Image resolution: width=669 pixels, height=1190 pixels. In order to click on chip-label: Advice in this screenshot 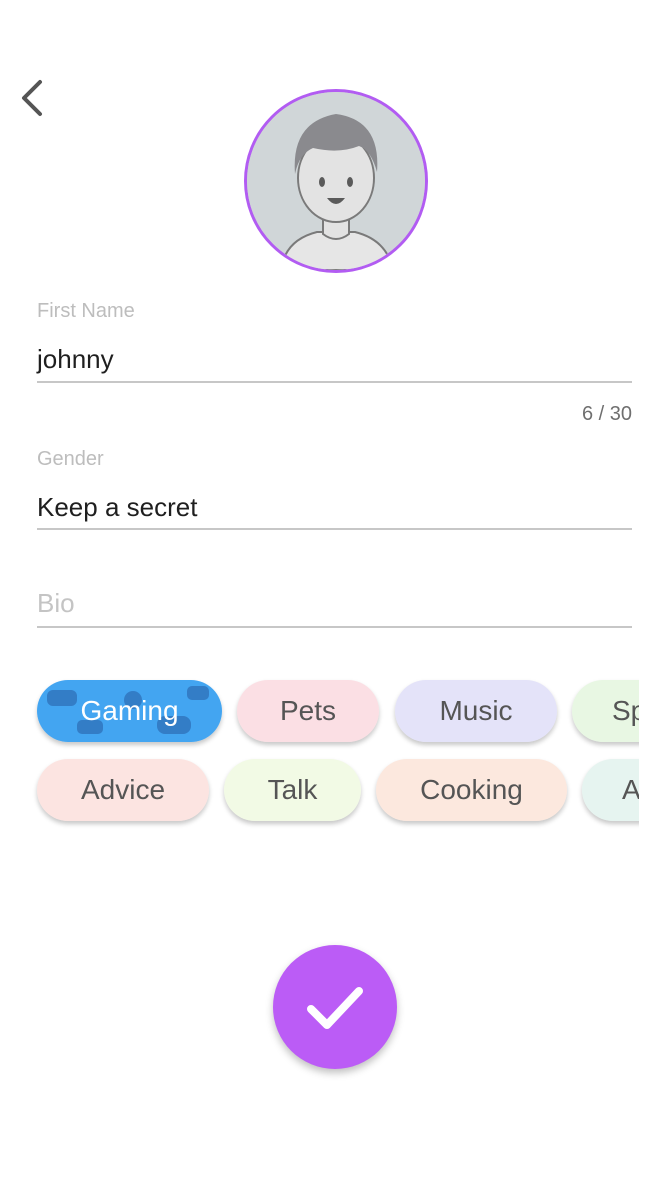, I will do `click(123, 789)`.